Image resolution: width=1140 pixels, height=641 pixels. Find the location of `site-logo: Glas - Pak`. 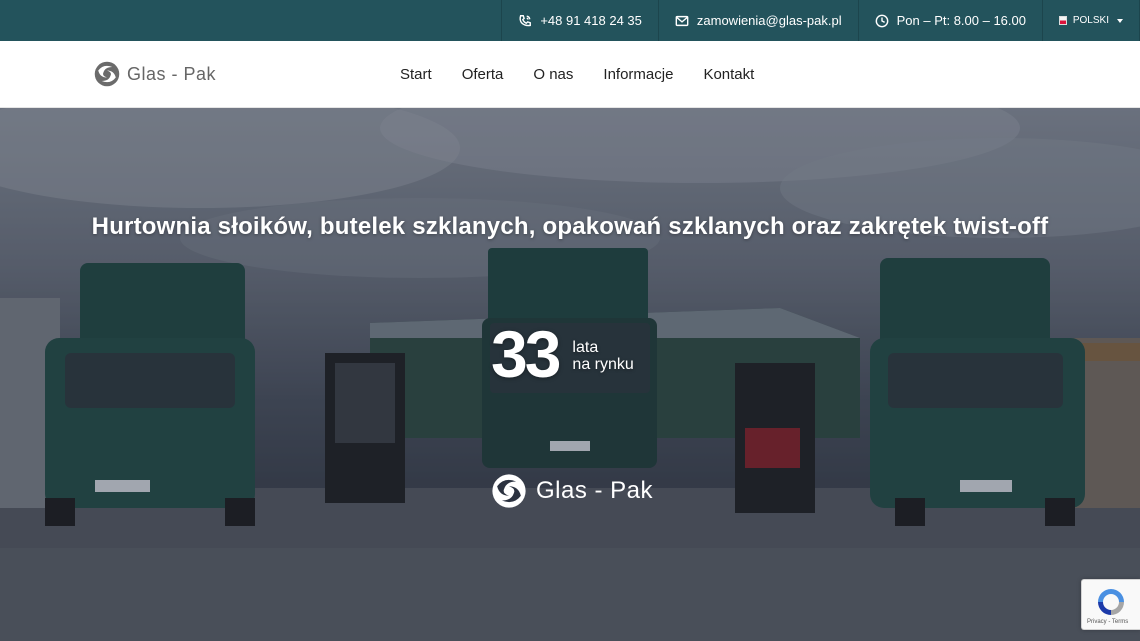

site-logo: Glas - Pak is located at coordinates (154, 74).